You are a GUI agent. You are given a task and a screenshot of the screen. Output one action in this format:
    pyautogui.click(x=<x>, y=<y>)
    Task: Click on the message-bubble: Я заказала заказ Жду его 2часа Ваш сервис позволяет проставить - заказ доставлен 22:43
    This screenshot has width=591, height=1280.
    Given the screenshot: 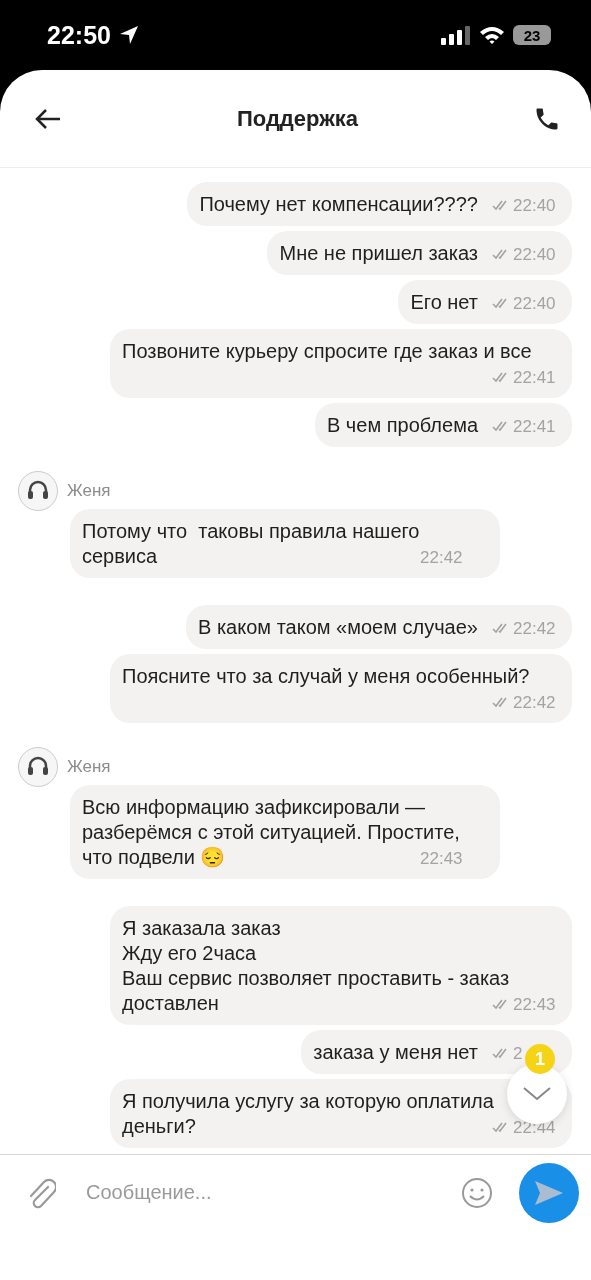 What is the action you would take?
    pyautogui.click(x=341, y=965)
    